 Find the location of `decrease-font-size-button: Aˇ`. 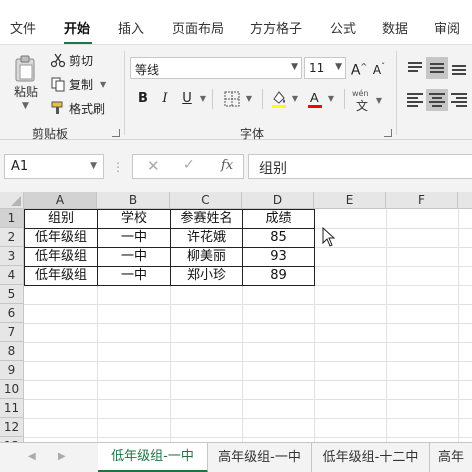

decrease-font-size-button: Aˇ is located at coordinates (379, 67).